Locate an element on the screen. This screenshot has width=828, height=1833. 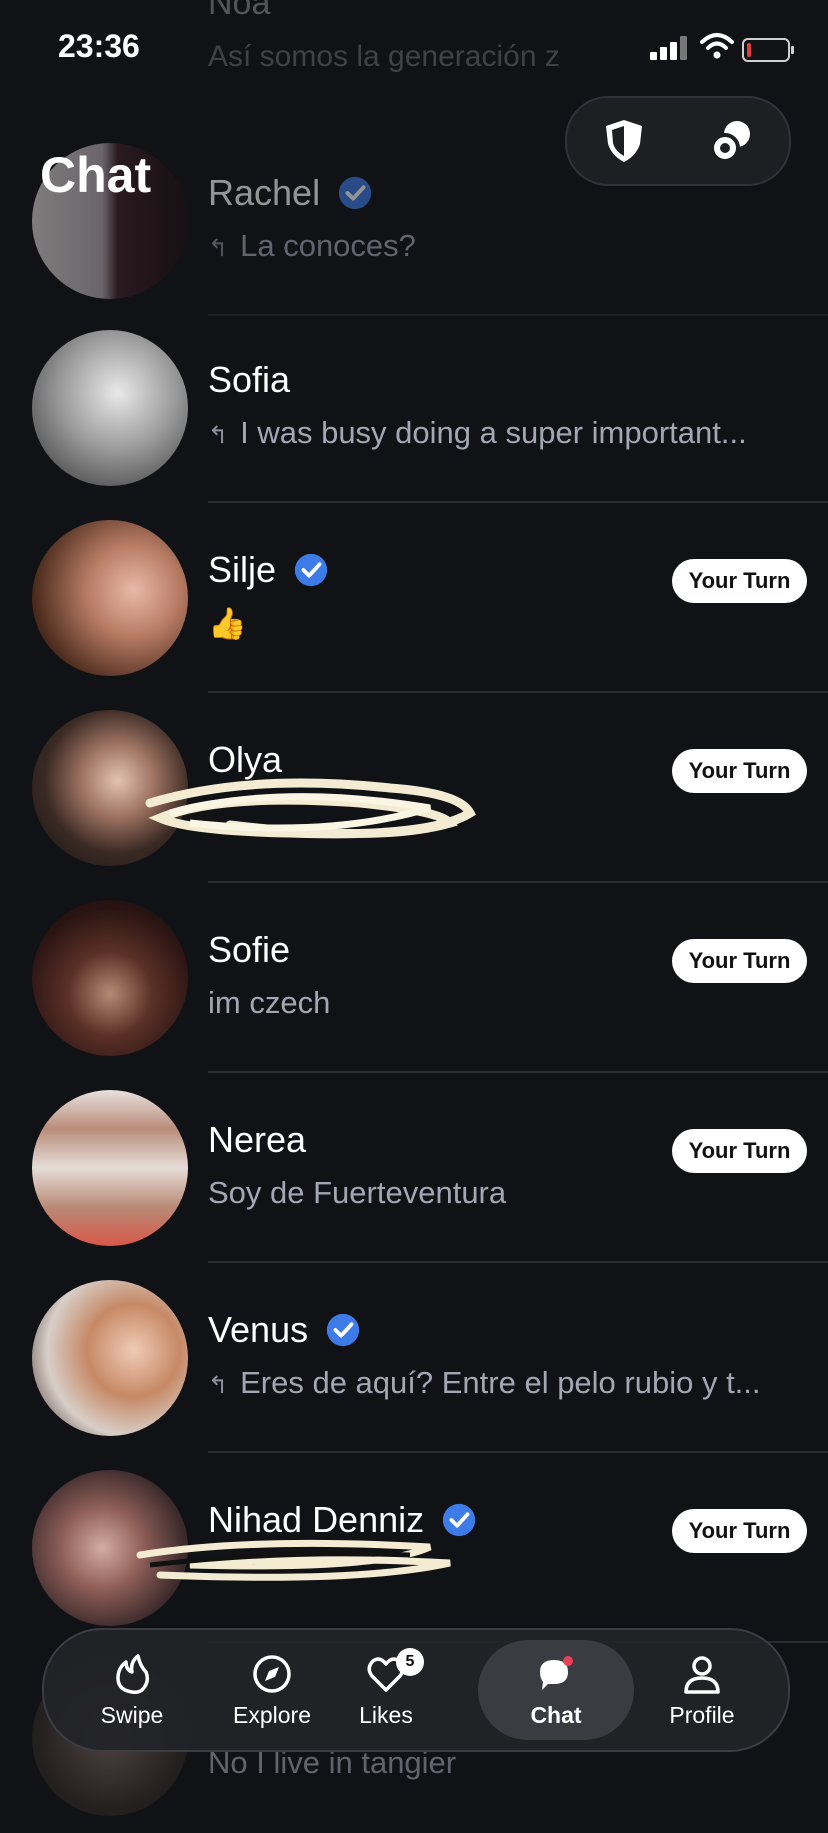
filter-people-icon is located at coordinates (732, 141).